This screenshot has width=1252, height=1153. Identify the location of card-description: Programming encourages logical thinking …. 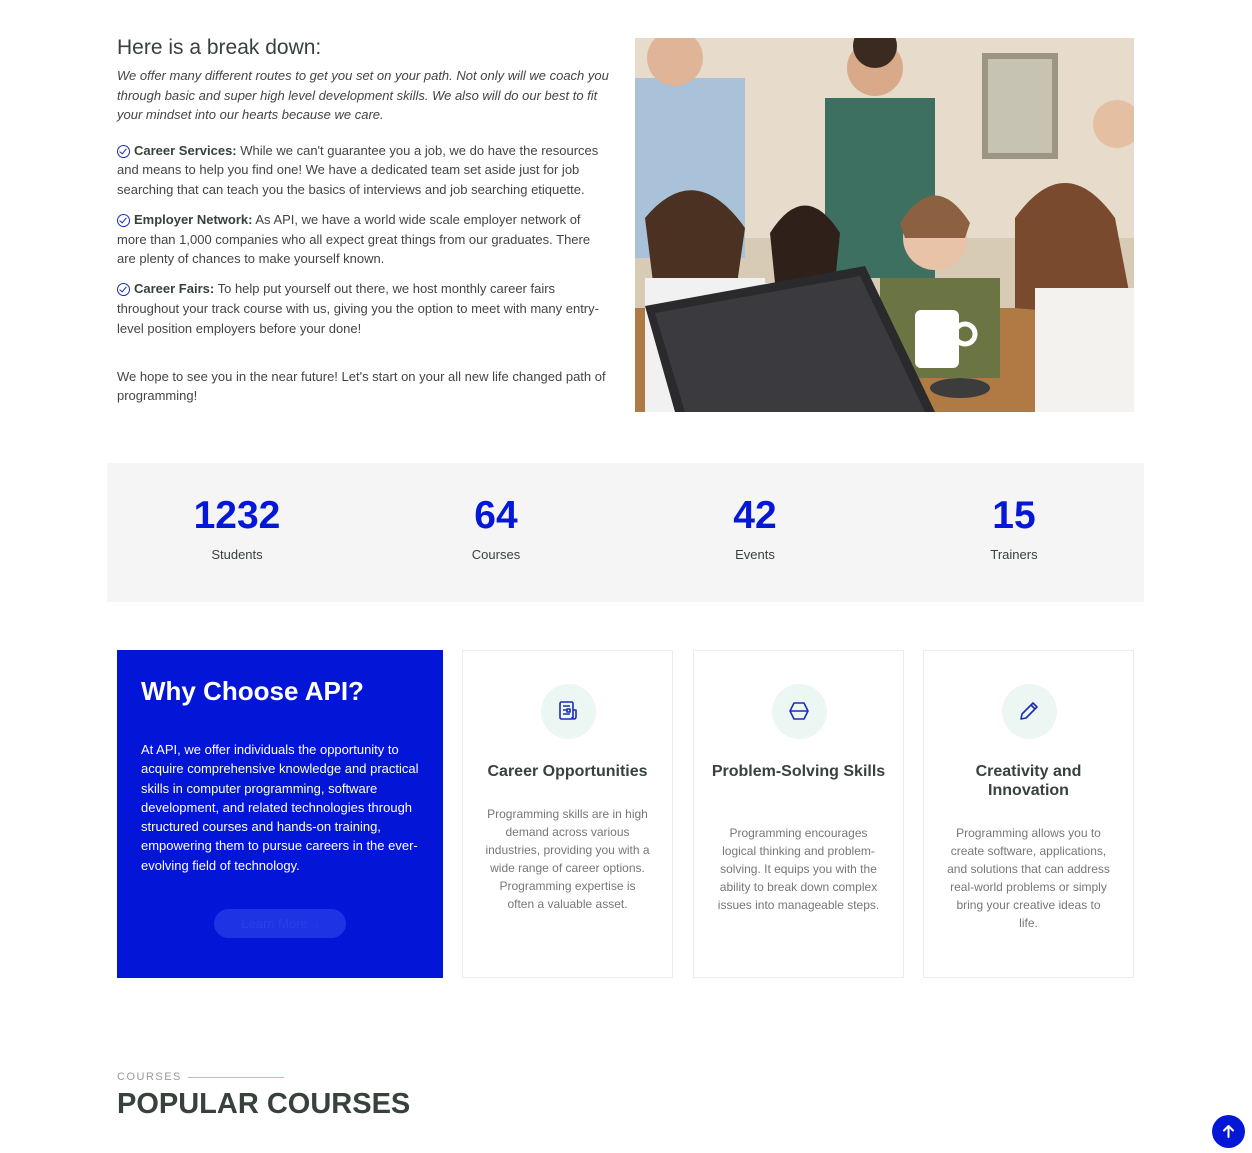
(798, 869).